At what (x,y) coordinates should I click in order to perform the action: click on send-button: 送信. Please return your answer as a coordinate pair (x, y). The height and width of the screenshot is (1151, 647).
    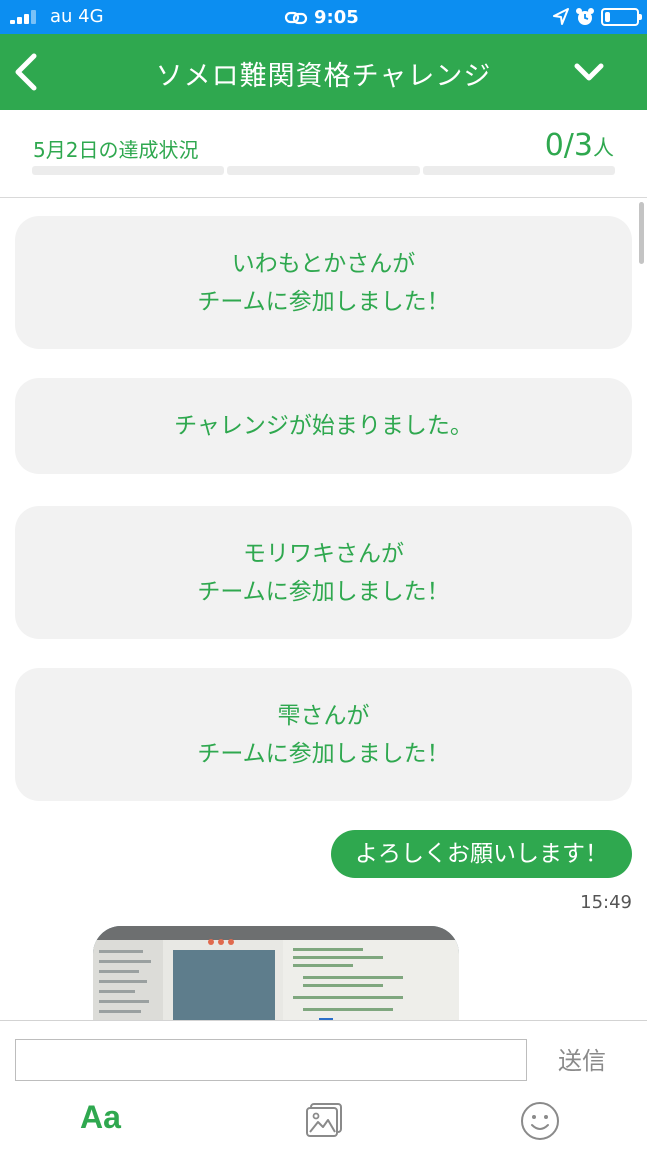
    Looking at the image, I should click on (582, 1058).